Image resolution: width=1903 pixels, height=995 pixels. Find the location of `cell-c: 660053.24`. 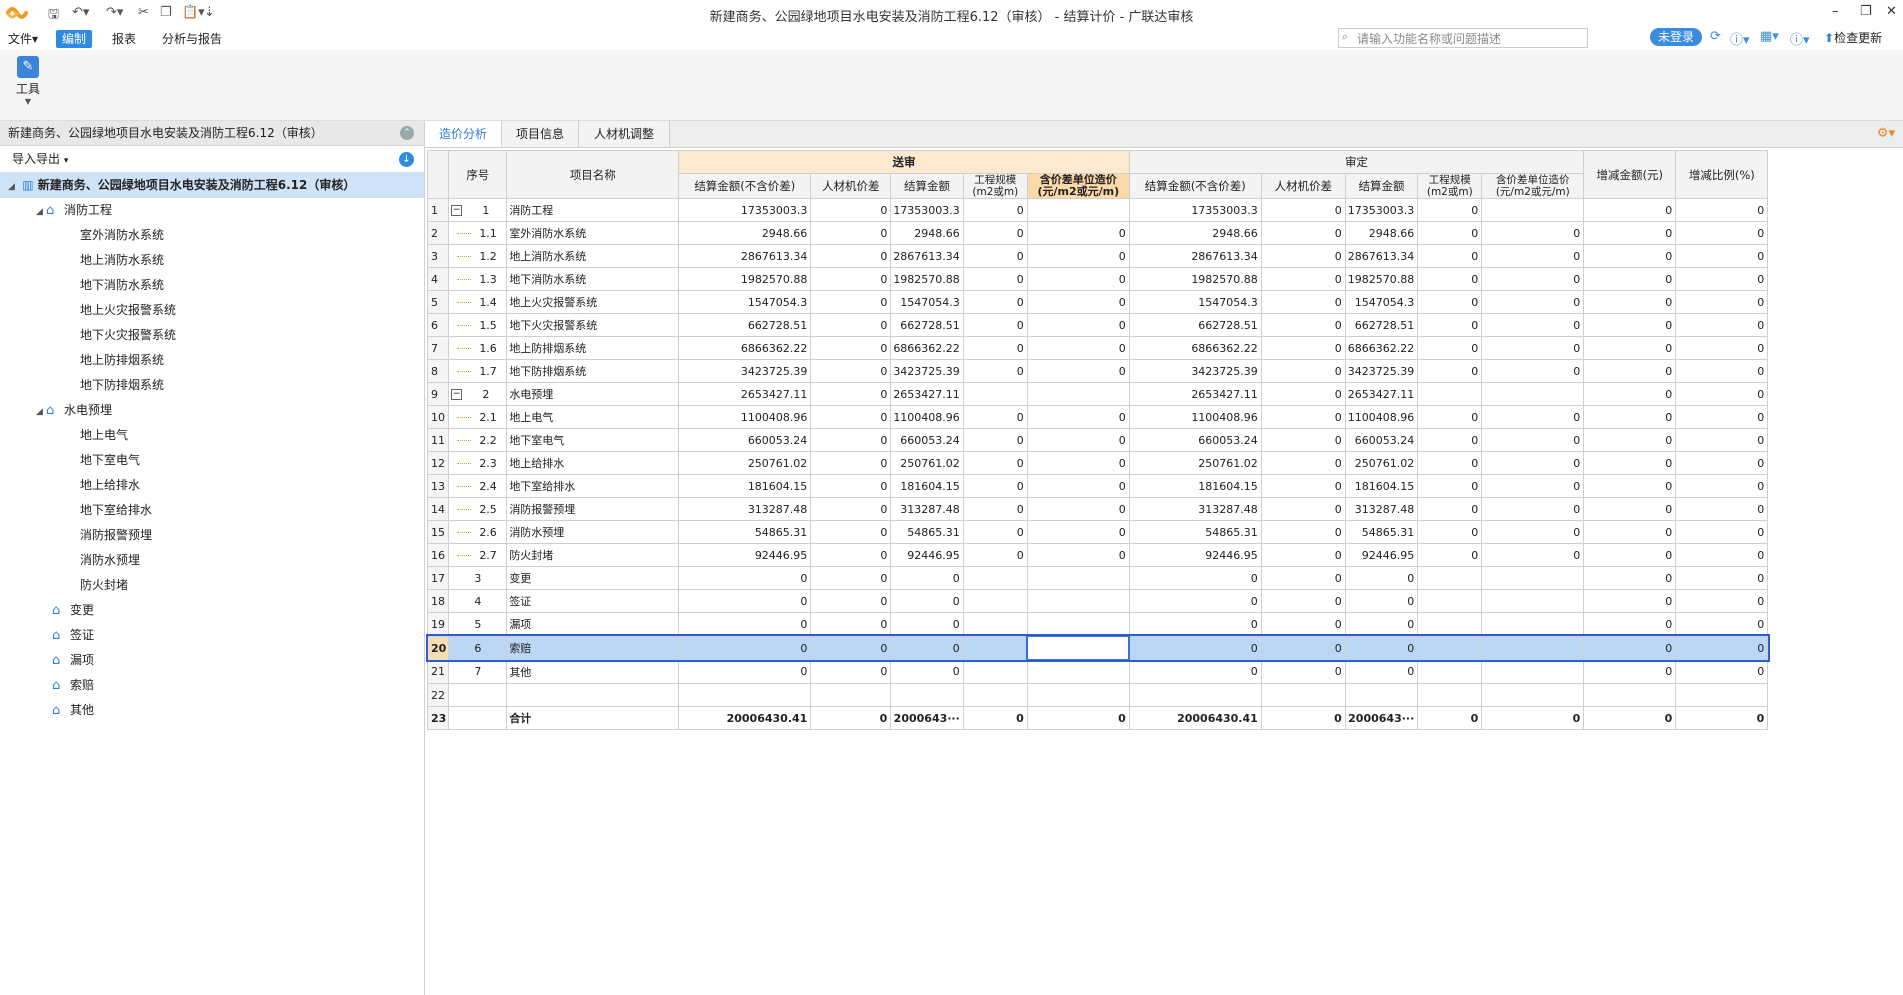

cell-c: 660053.24 is located at coordinates (927, 440).